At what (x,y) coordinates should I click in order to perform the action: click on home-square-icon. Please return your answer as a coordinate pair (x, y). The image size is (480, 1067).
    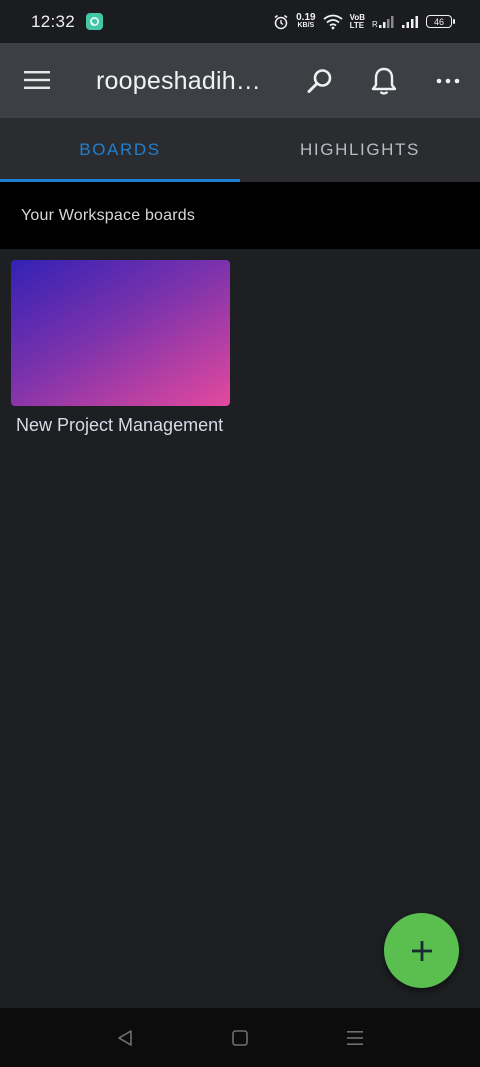
    Looking at the image, I should click on (240, 1038).